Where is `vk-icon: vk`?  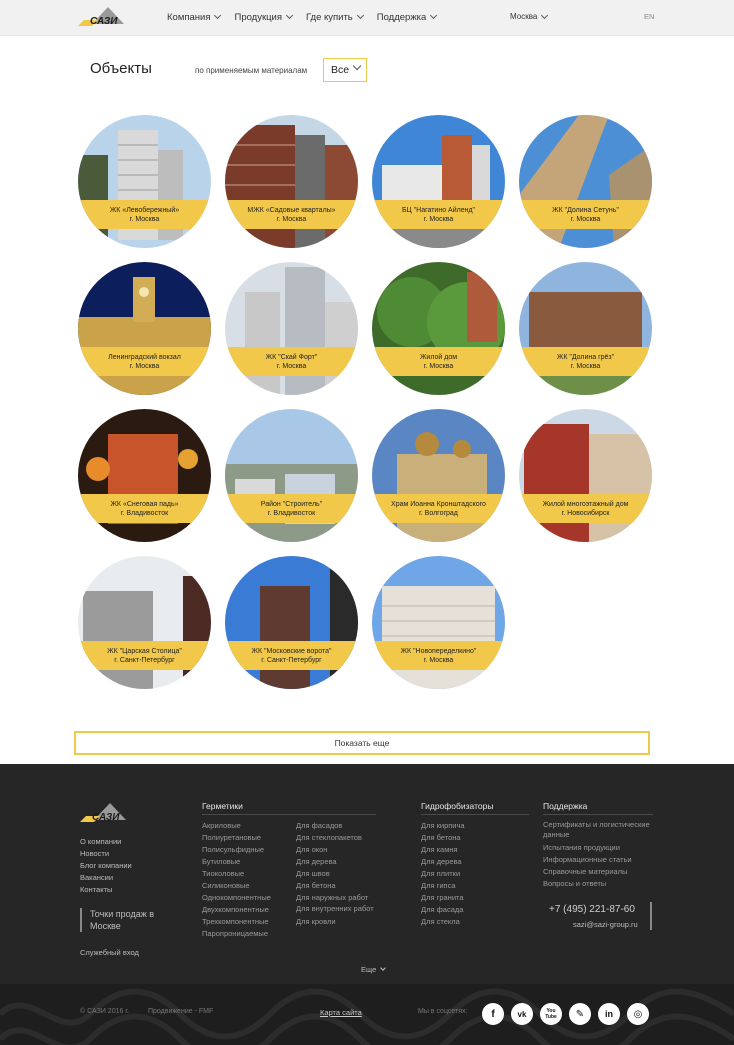
vk-icon: vk is located at coordinates (522, 1014).